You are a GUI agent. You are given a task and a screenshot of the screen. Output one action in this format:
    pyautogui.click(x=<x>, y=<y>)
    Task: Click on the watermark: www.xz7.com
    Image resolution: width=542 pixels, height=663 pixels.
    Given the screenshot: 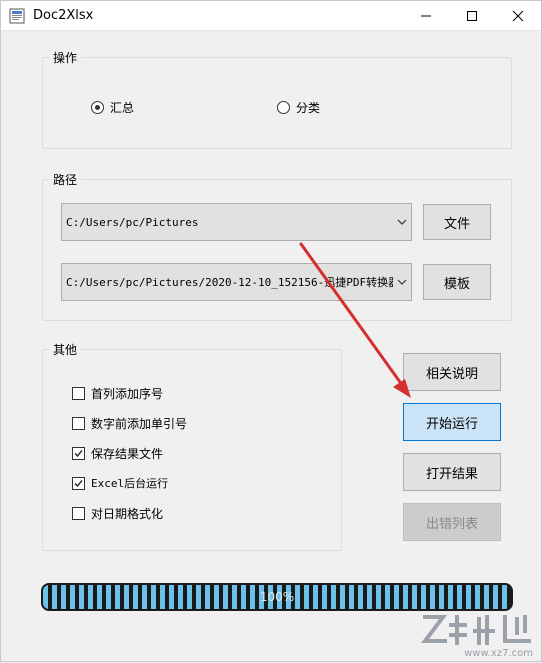 What is the action you would take?
    pyautogui.click(x=476, y=635)
    